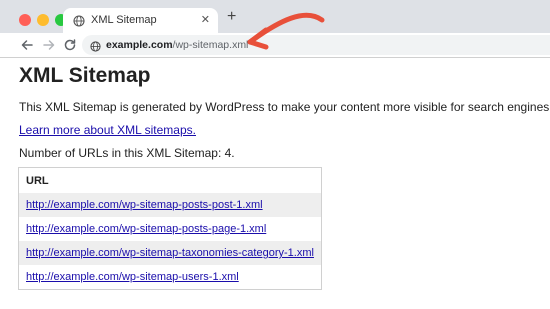 Image resolution: width=550 pixels, height=309 pixels. What do you see at coordinates (27, 45) in the screenshot?
I see `back-arrow-icon` at bounding box center [27, 45].